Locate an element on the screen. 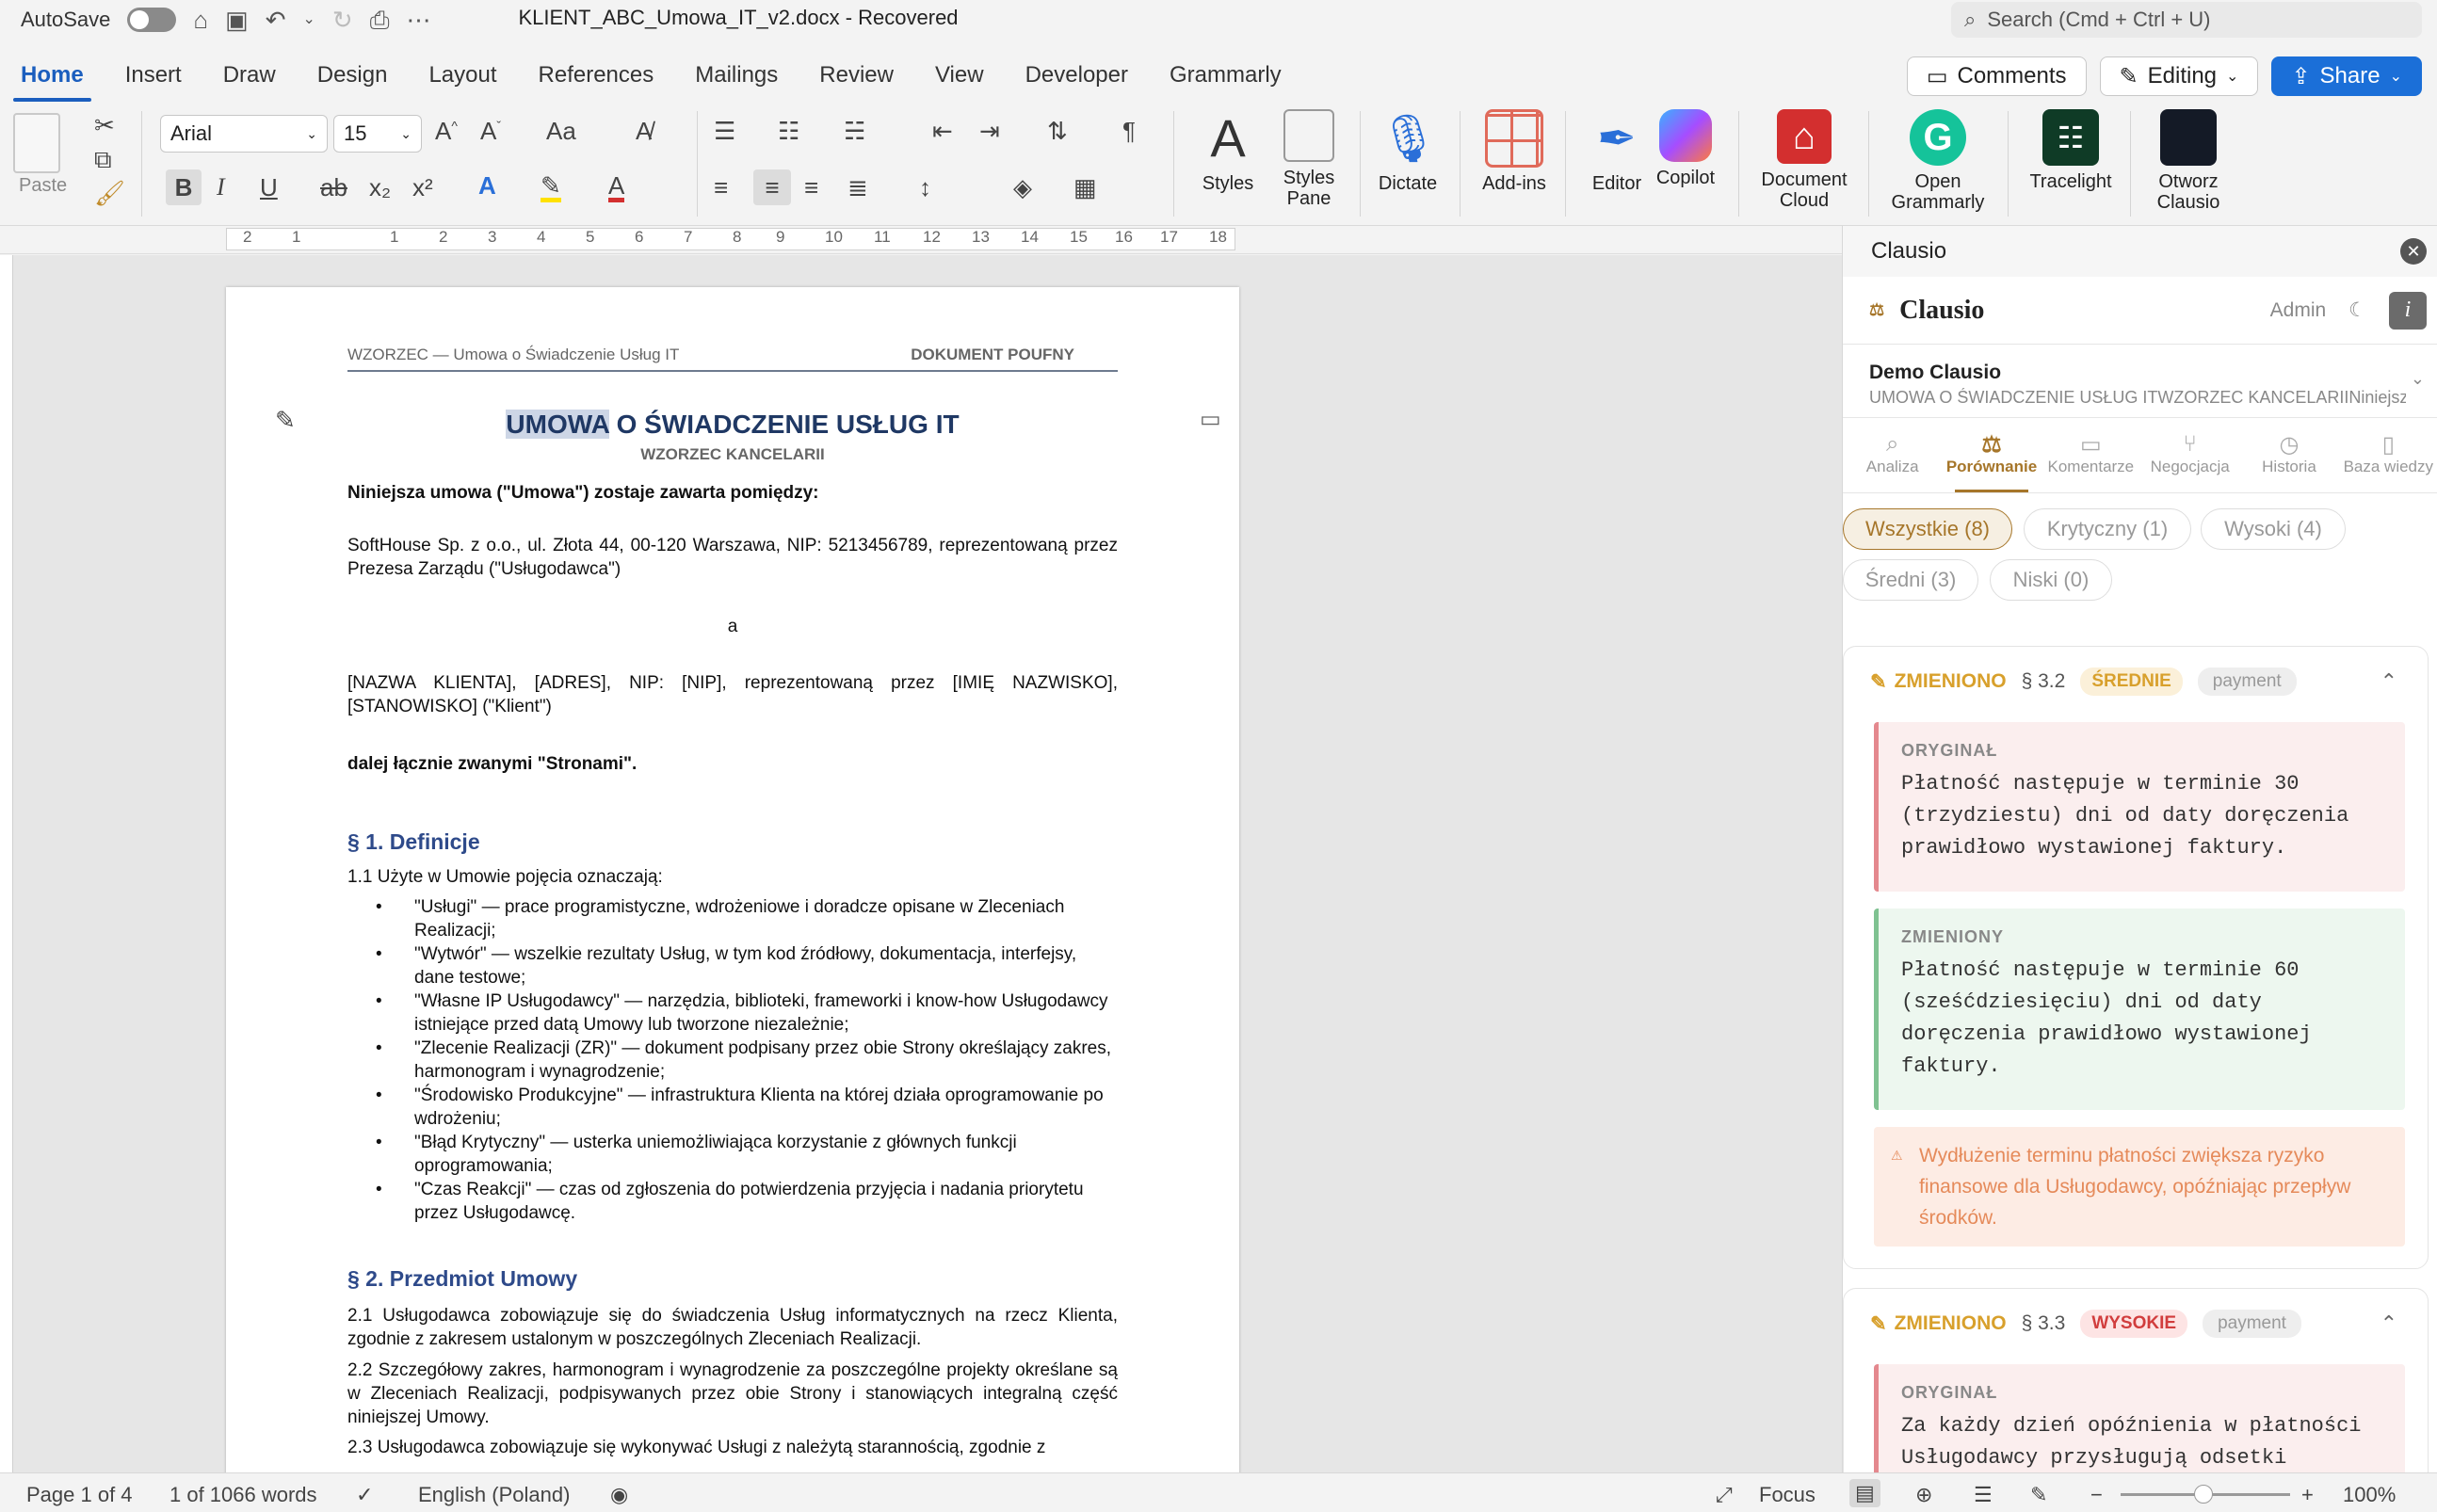 This screenshot has width=2437, height=1512. accessibility-icon: ◉ is located at coordinates (619, 1495).